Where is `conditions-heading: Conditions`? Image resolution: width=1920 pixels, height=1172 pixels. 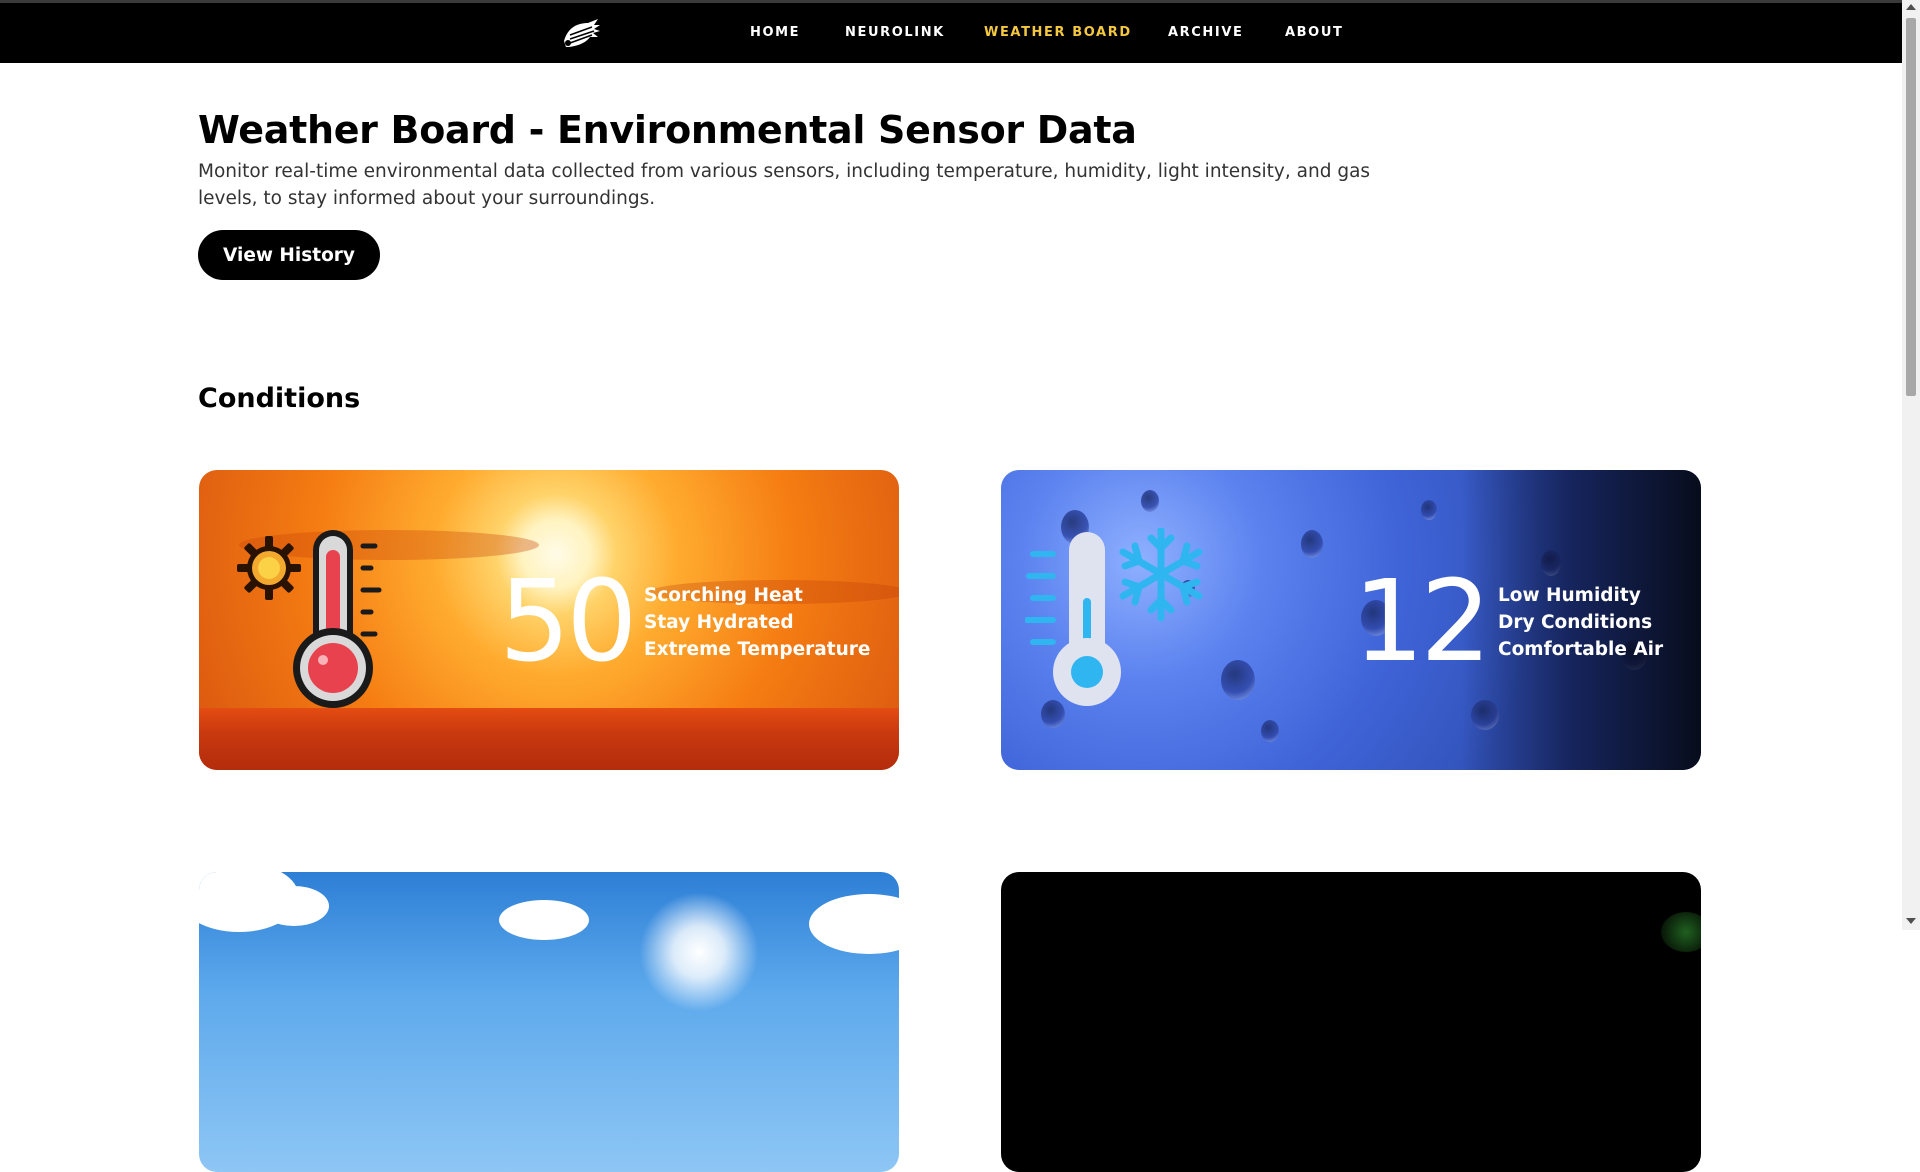 conditions-heading: Conditions is located at coordinates (279, 398).